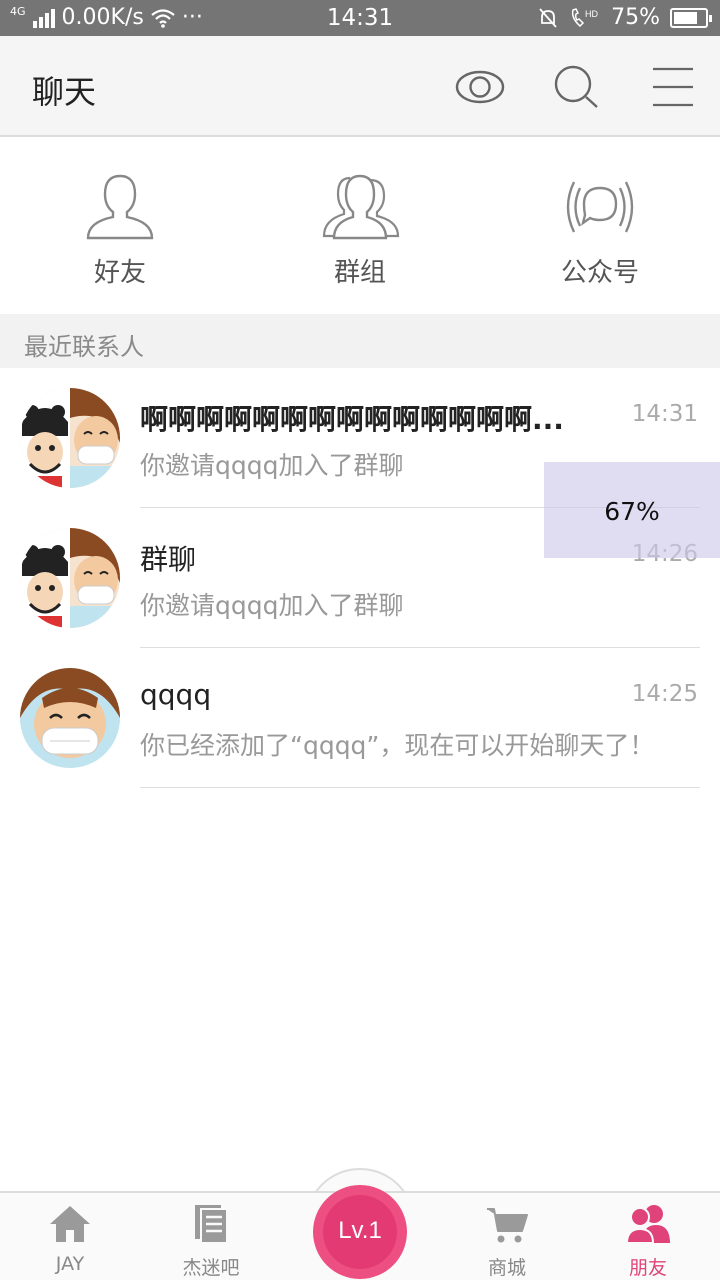 Image resolution: width=720 pixels, height=1280 pixels. Describe the element at coordinates (359, 273) in the screenshot. I see `groups-label: 群组` at that location.